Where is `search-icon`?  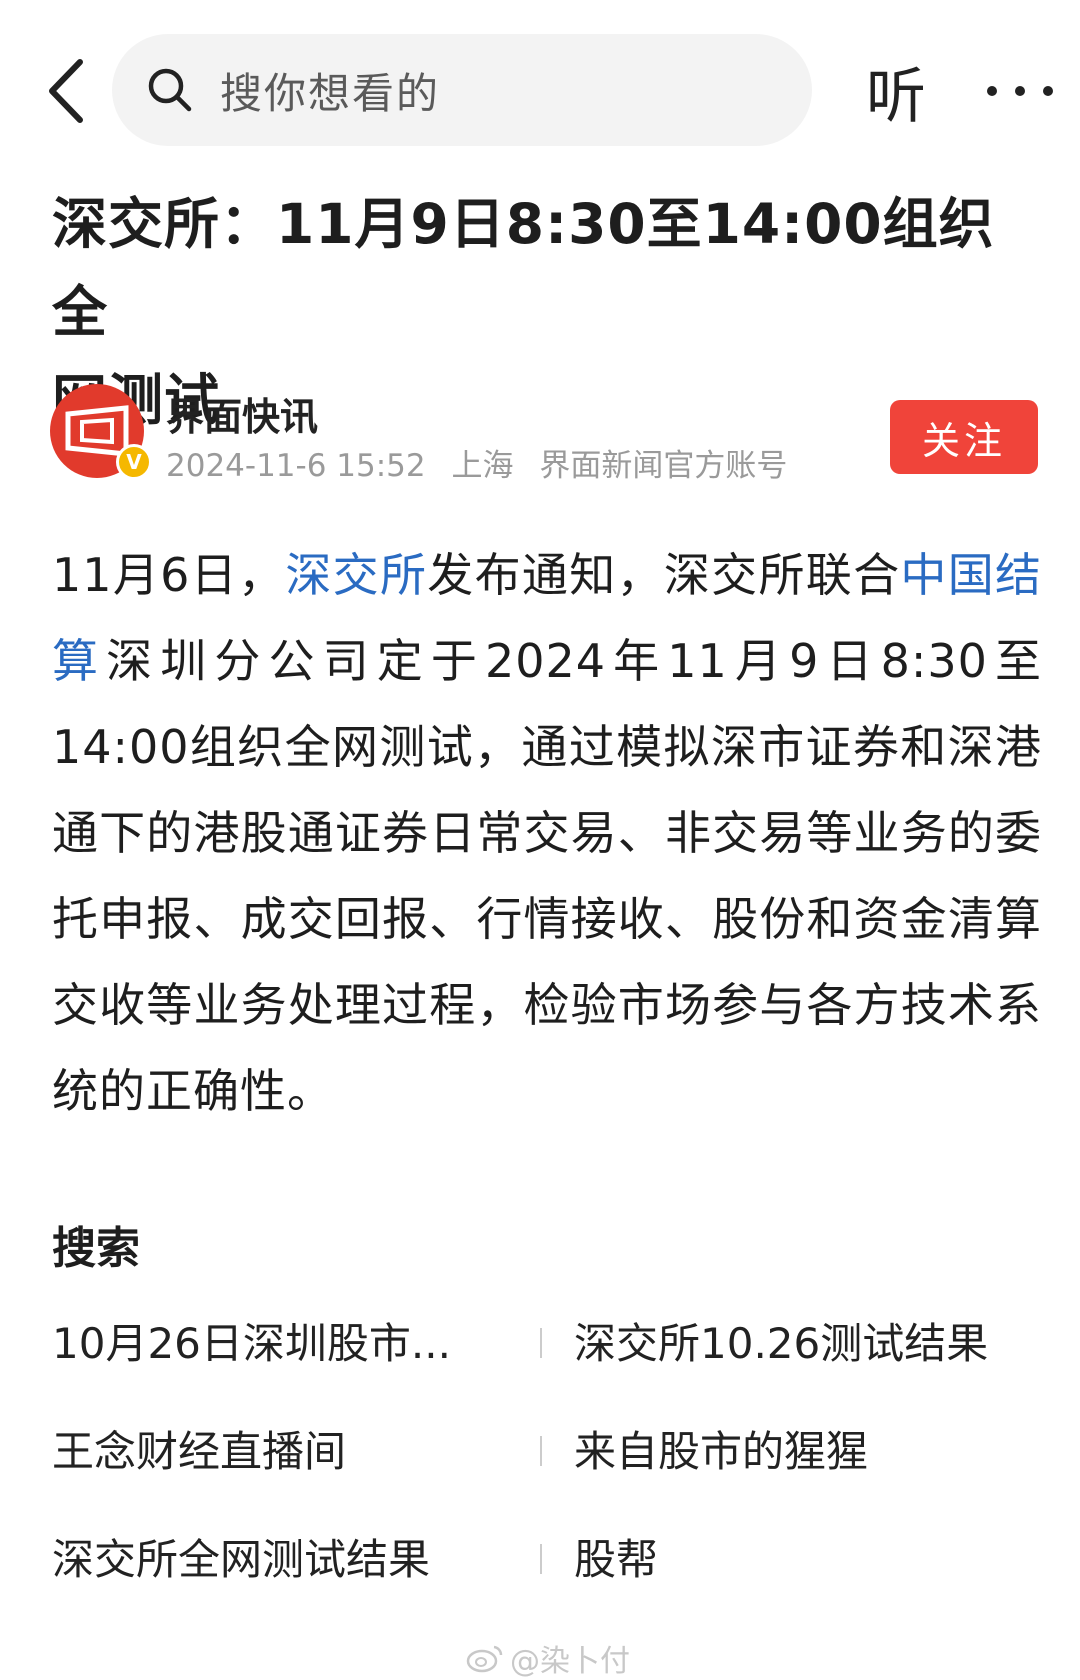
search-icon is located at coordinates (172, 90).